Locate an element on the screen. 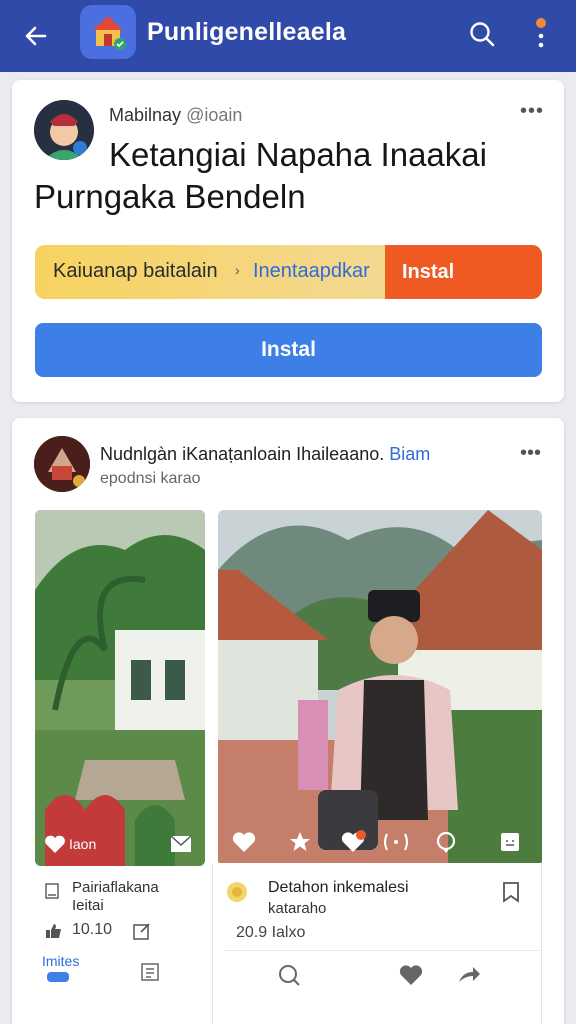  post-author: Mabilnay @ioain is located at coordinates (175, 115).